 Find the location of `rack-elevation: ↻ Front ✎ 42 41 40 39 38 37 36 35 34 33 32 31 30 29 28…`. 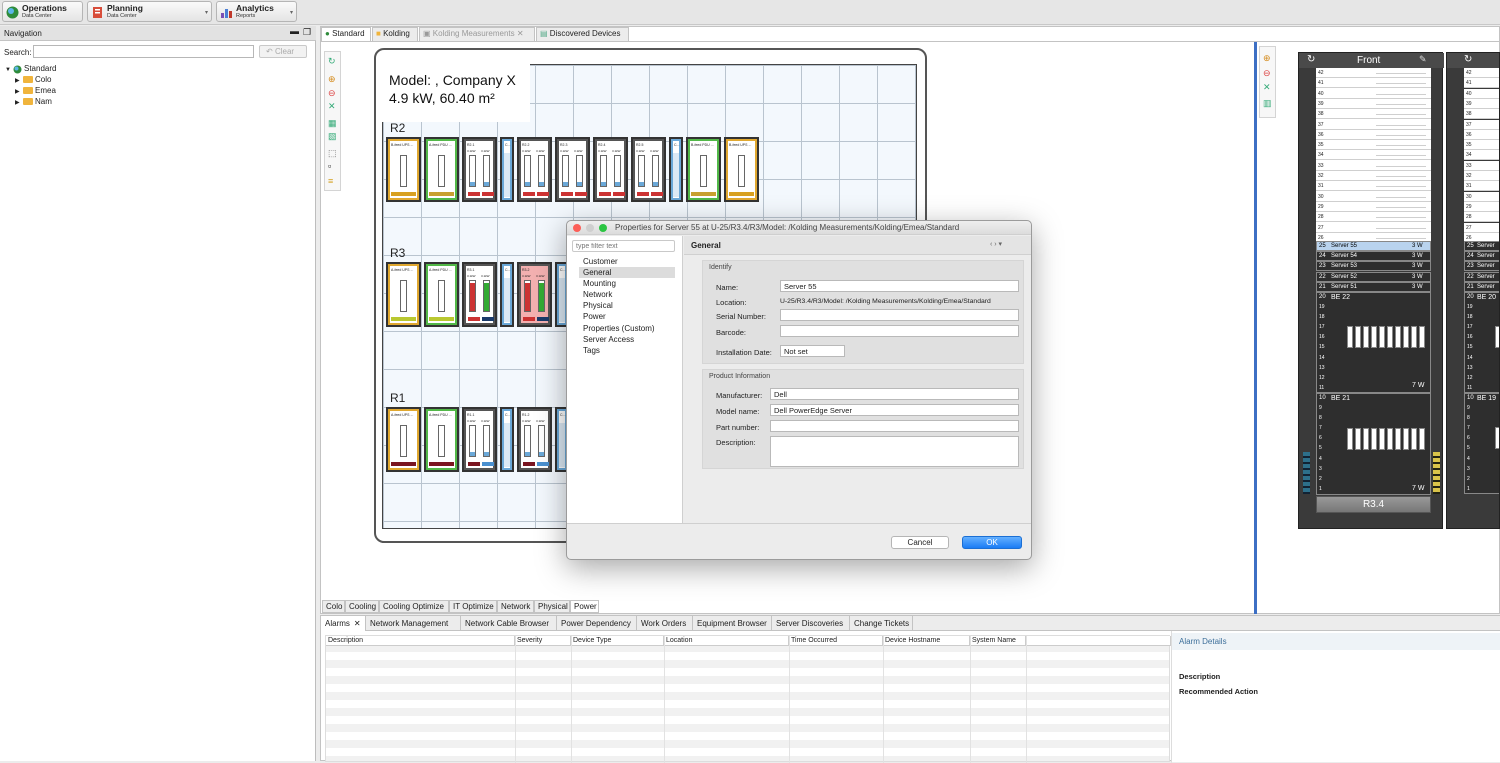

rack-elevation: ↻ Front ✎ 42 41 40 39 38 37 36 35 34 33 32 31 30 29 28… is located at coordinates (1371, 290).